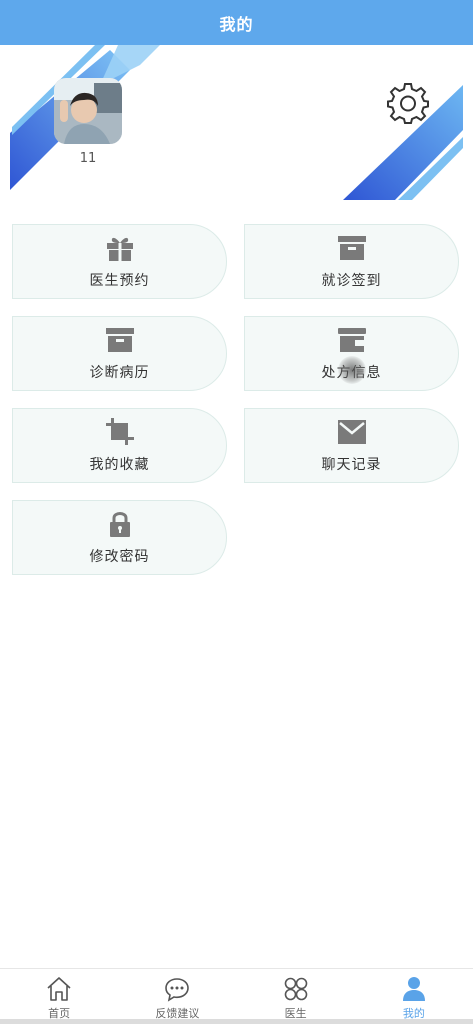 The height and width of the screenshot is (1024, 473). I want to click on menu-item-diagnosis-records: 诊断病历, so click(119, 353).